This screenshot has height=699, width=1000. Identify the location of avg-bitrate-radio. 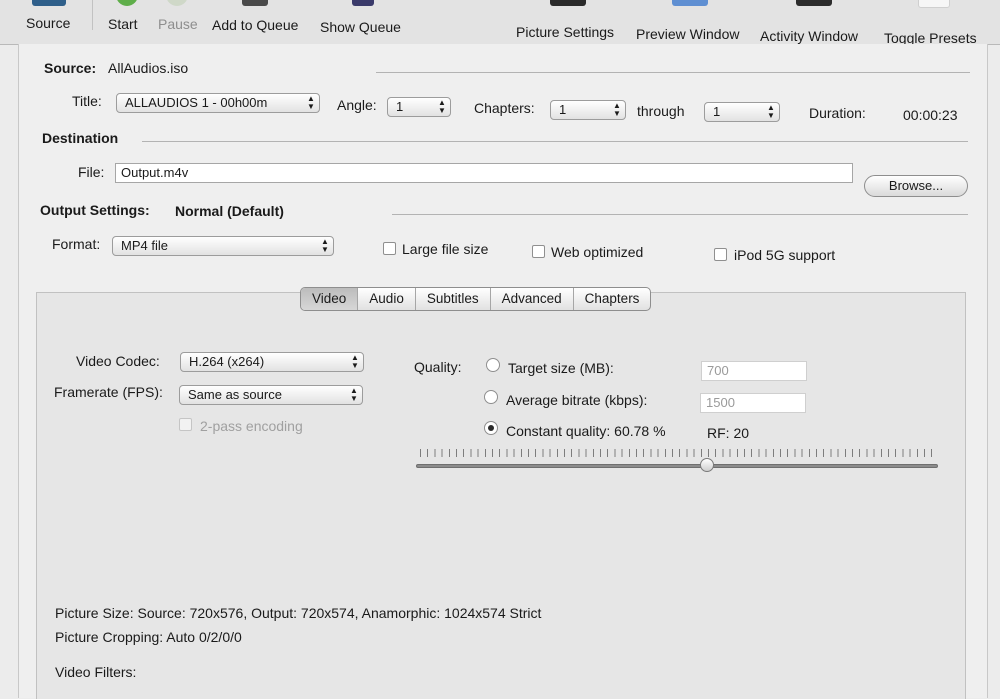
(491, 397).